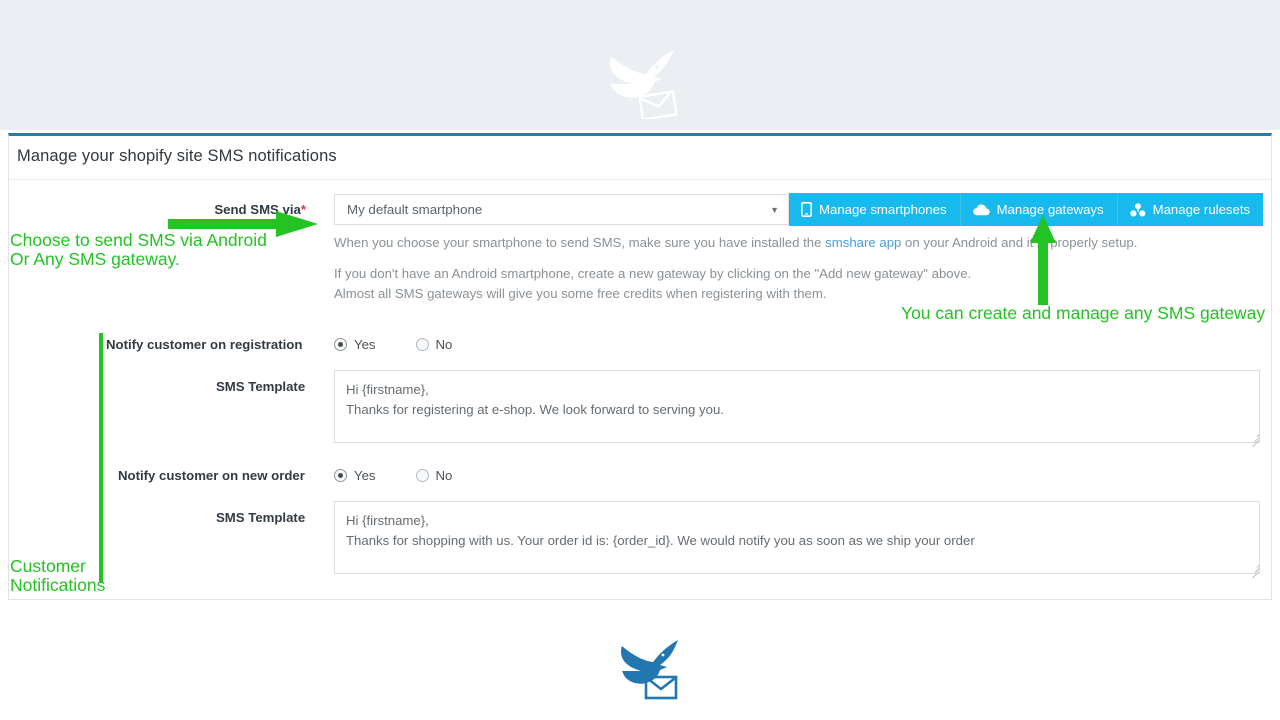 This screenshot has height=720, width=1280. I want to click on new-order-sms-template-textarea, so click(797, 537).